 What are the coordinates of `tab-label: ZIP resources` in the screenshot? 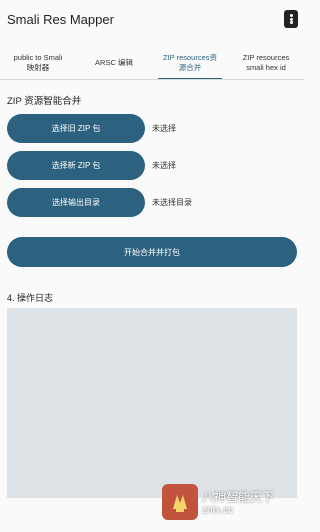 It's located at (266, 57).